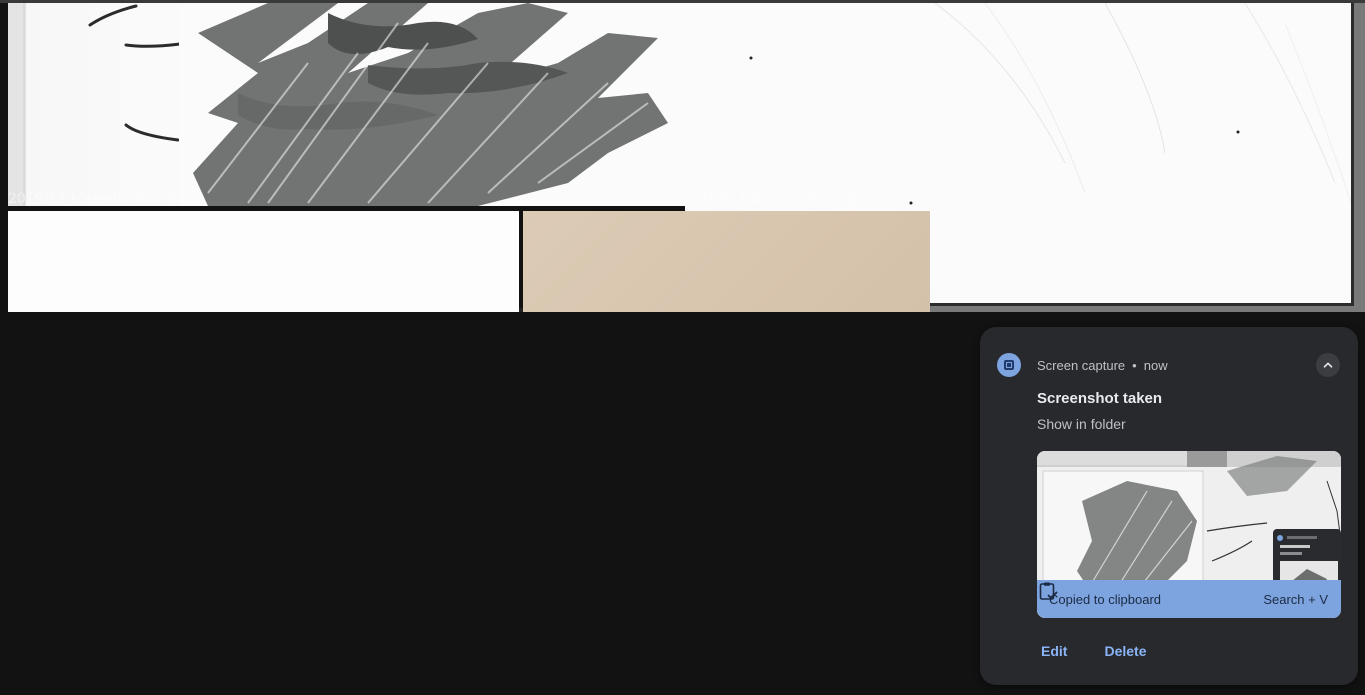  What do you see at coordinates (1093, 651) in the screenshot?
I see `notification-actions: Edit Delete` at bounding box center [1093, 651].